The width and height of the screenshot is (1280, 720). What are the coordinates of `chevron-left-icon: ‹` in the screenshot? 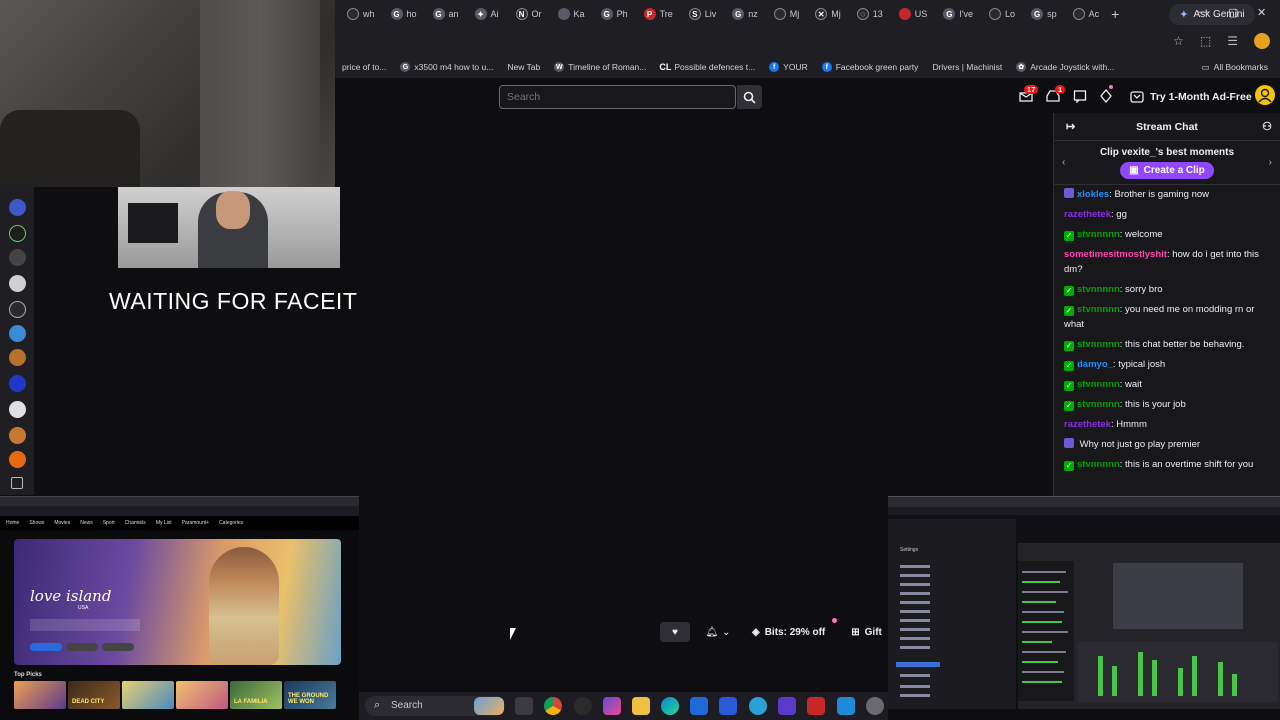 It's located at (1063, 162).